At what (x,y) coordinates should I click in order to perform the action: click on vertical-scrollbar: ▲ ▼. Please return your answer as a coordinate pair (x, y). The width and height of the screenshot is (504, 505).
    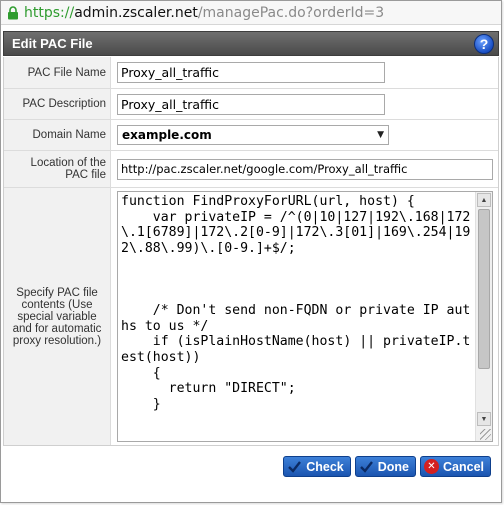
    Looking at the image, I should click on (483, 316).